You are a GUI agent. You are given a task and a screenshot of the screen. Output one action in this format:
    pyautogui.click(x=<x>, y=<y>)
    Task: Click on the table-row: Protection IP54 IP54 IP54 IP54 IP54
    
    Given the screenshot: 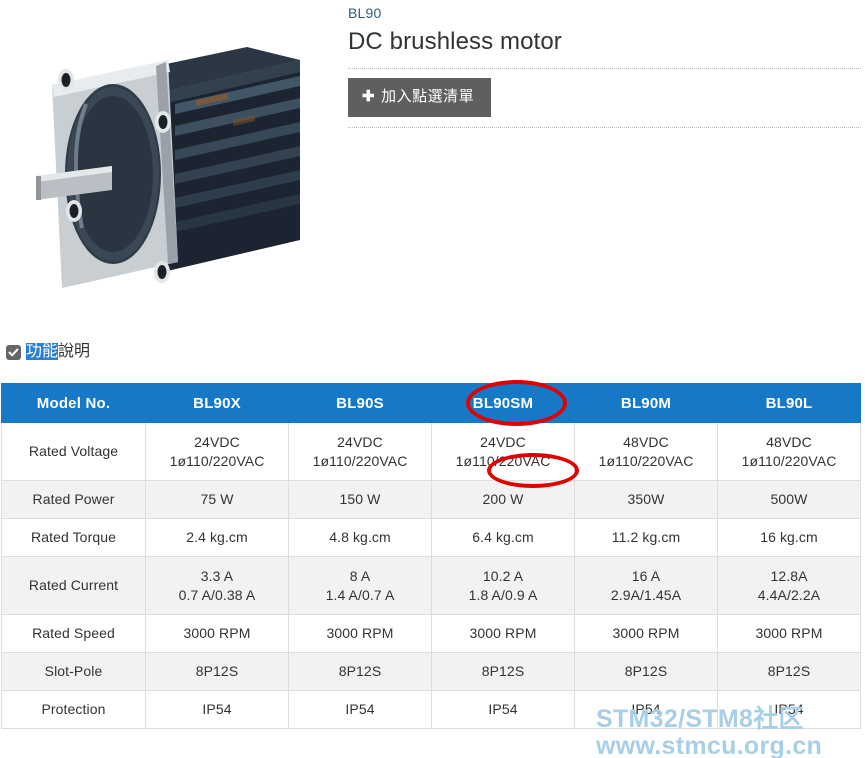 What is the action you would take?
    pyautogui.click(x=431, y=709)
    